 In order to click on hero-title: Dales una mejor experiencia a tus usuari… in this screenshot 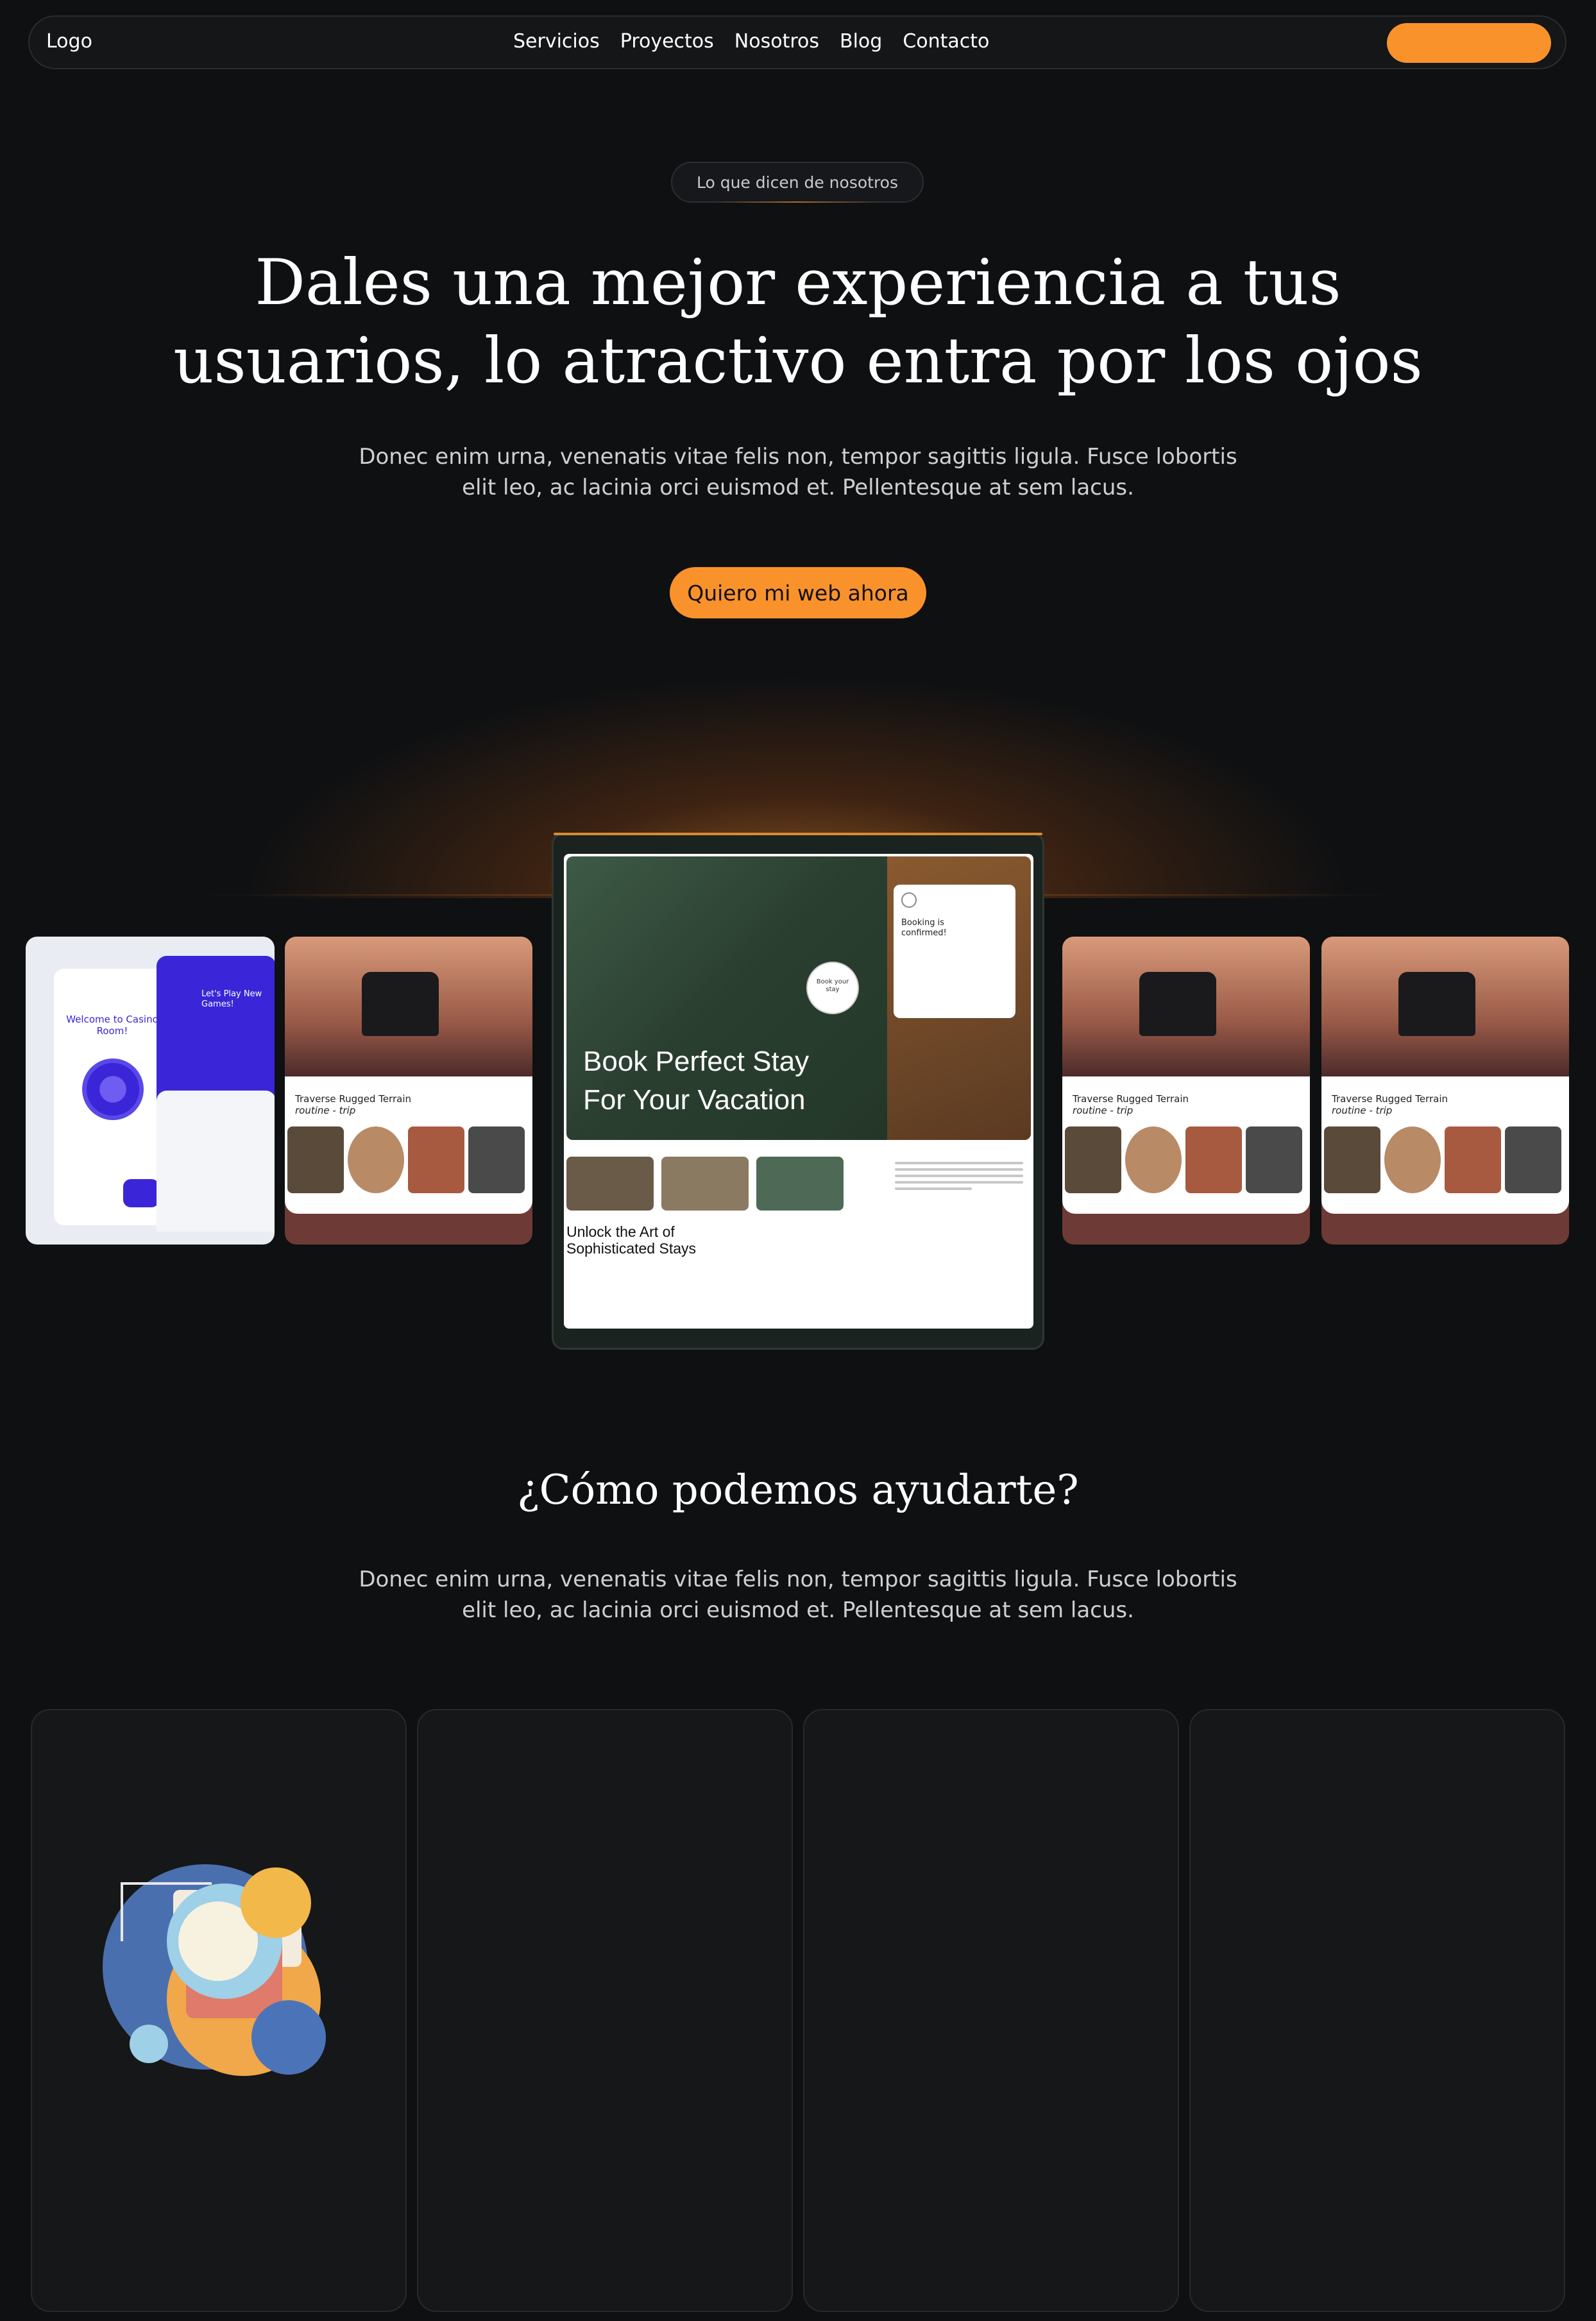, I will do `click(798, 322)`.